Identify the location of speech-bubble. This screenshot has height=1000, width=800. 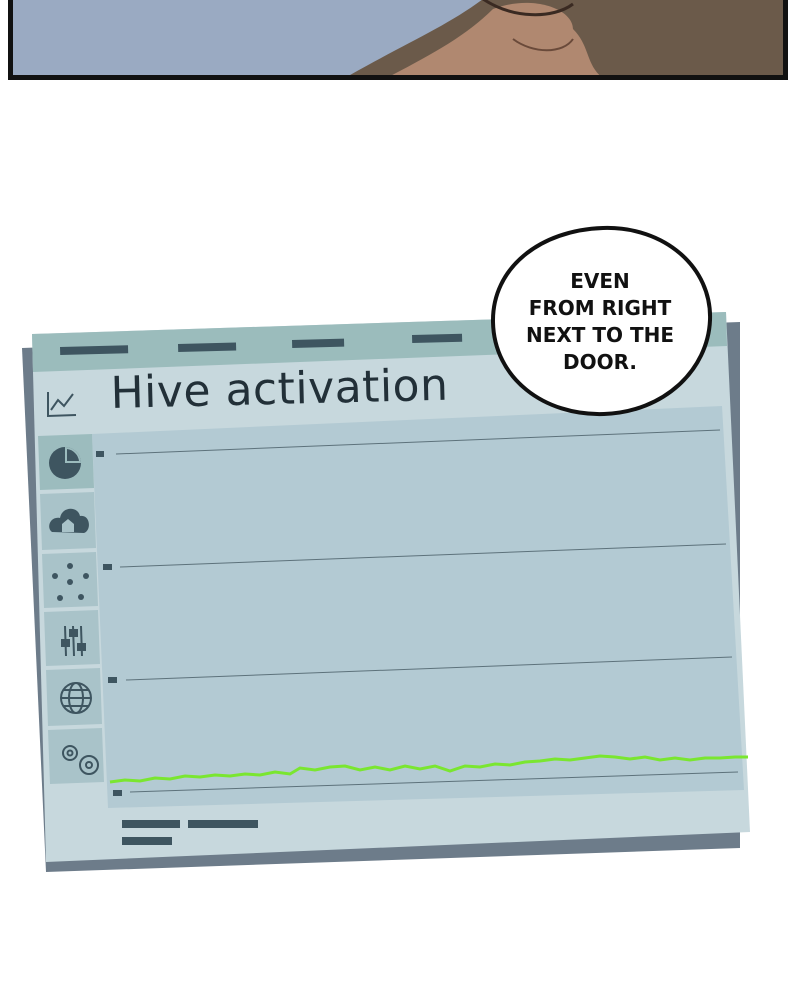
(601, 321).